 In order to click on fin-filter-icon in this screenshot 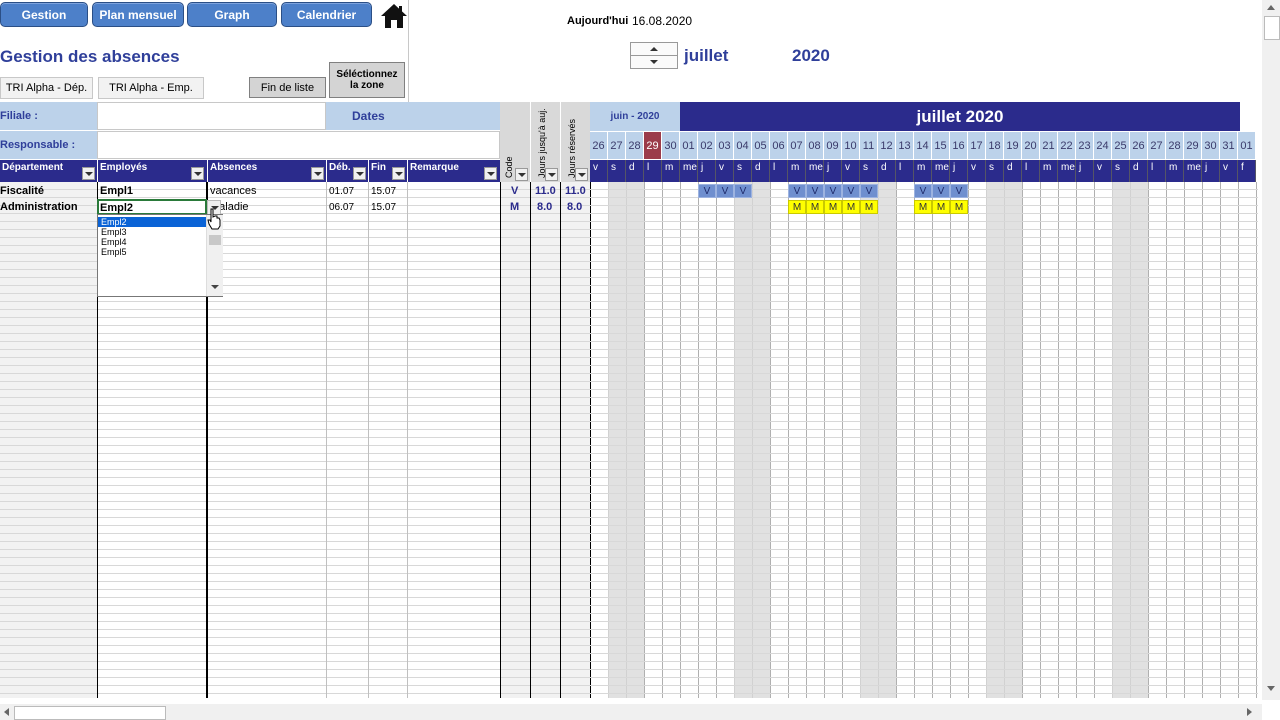, I will do `click(398, 173)`.